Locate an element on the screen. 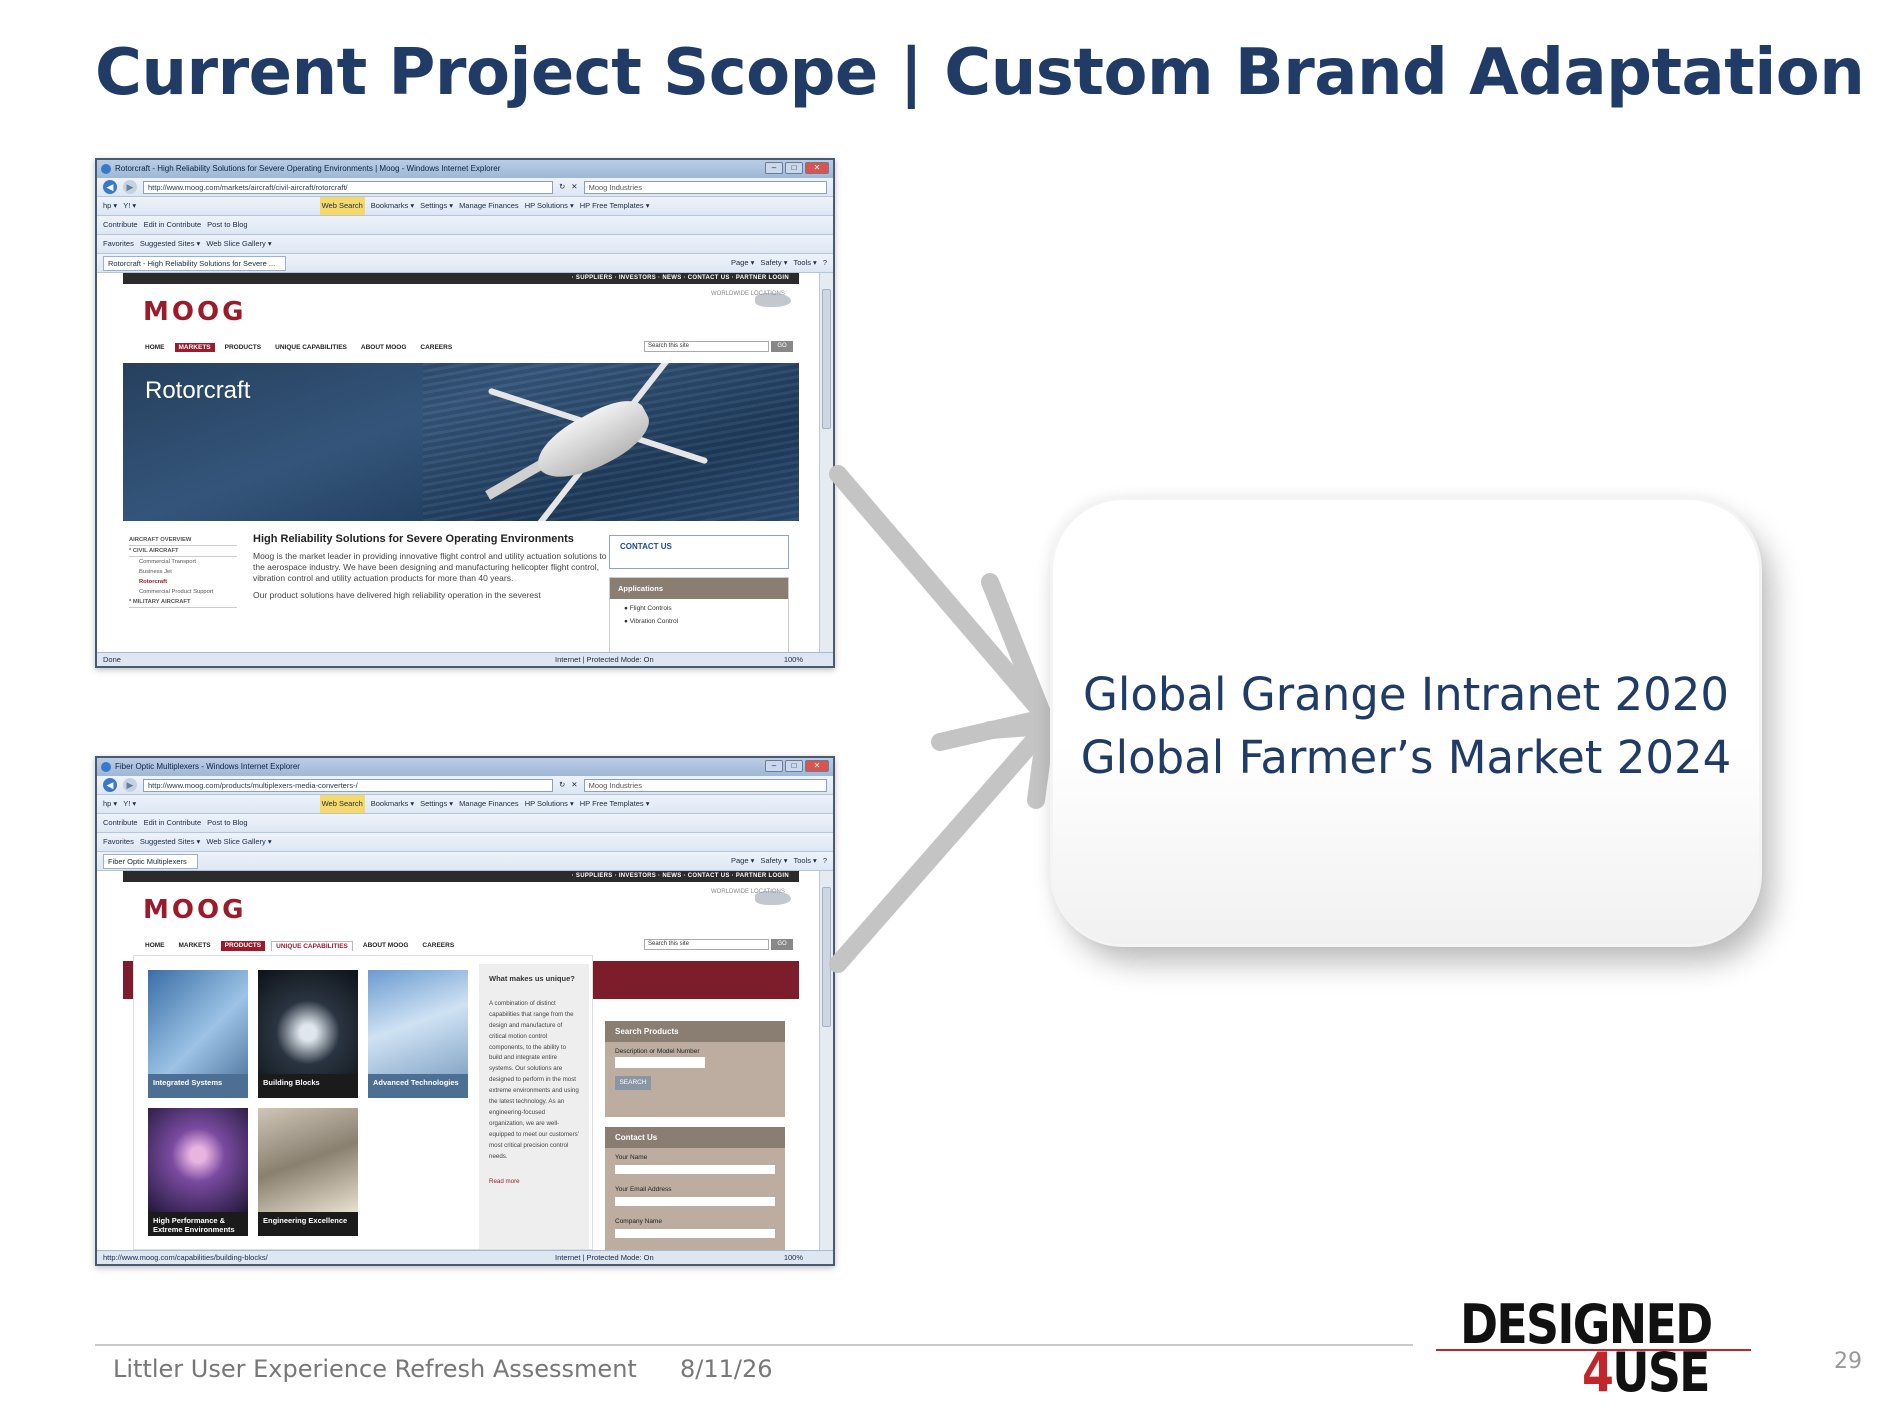  sidebar-military: * MILITARY AIRCRAFT is located at coordinates (183, 602).